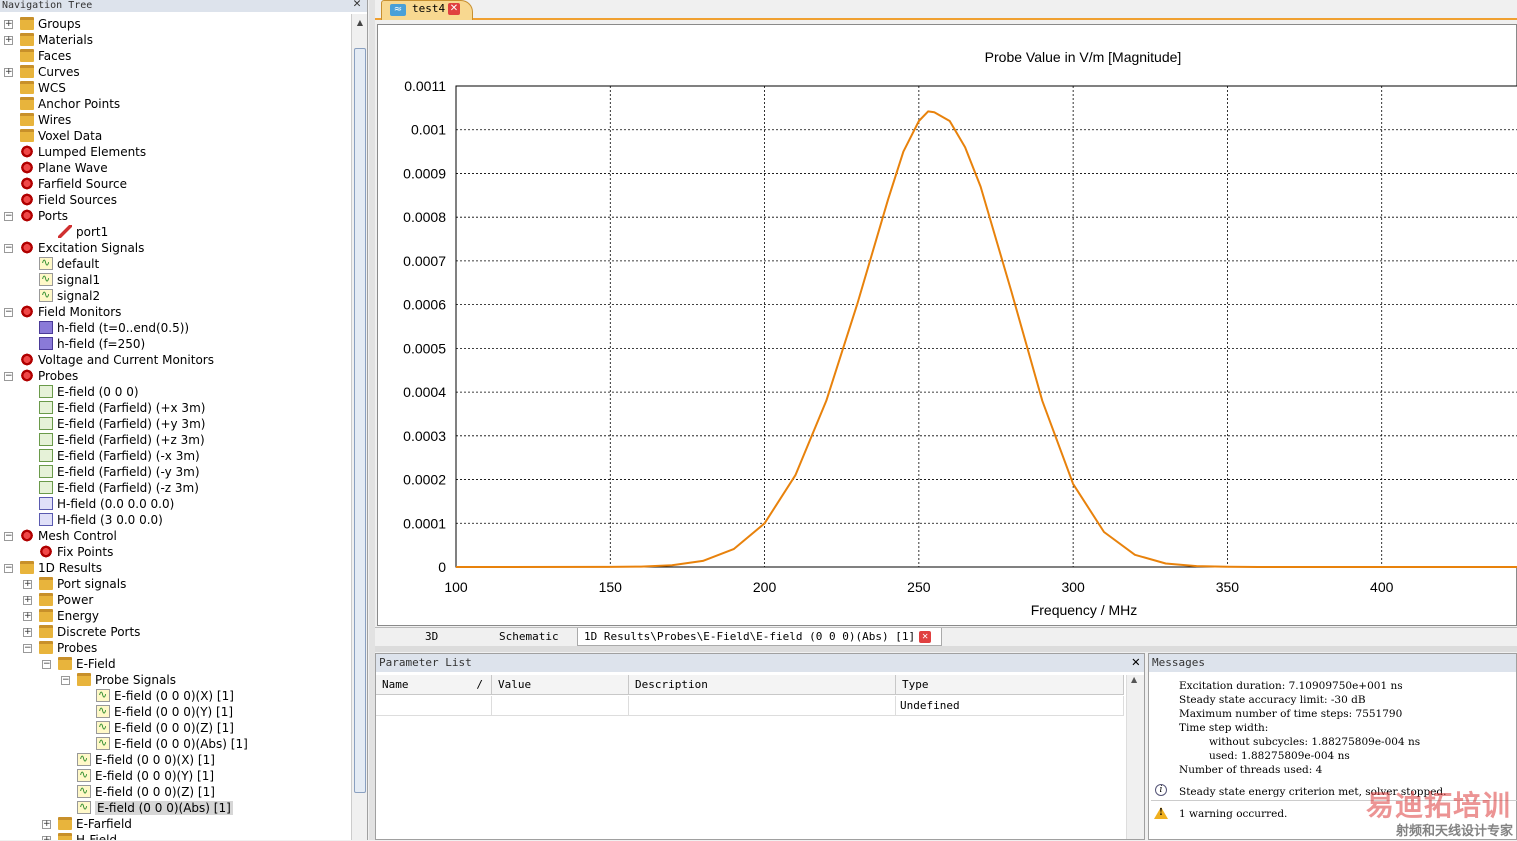 The width and height of the screenshot is (1517, 841). Describe the element at coordinates (946, 649) in the screenshot. I see `horizontal-splitter` at that location.